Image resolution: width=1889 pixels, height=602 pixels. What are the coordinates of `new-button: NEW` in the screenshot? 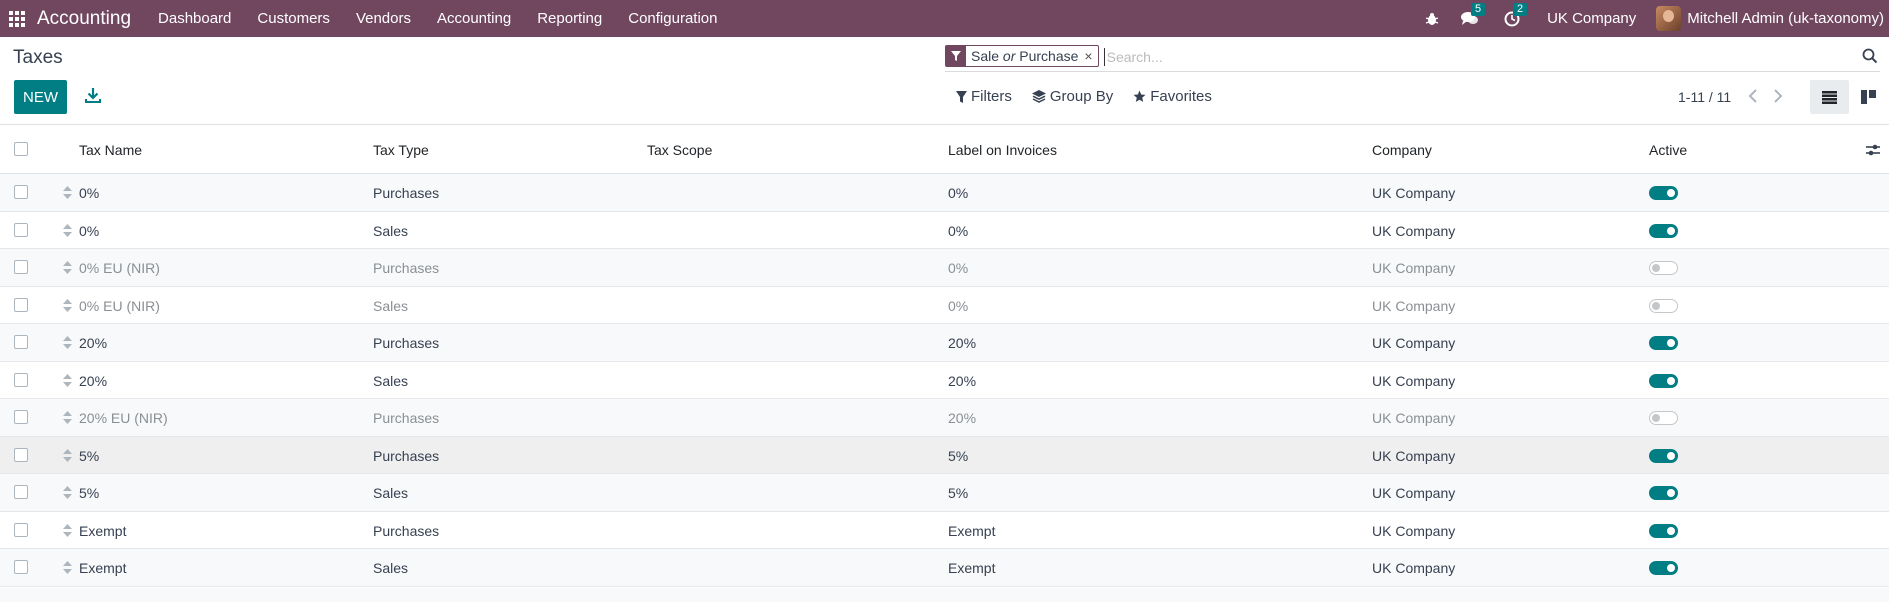 It's located at (40, 97).